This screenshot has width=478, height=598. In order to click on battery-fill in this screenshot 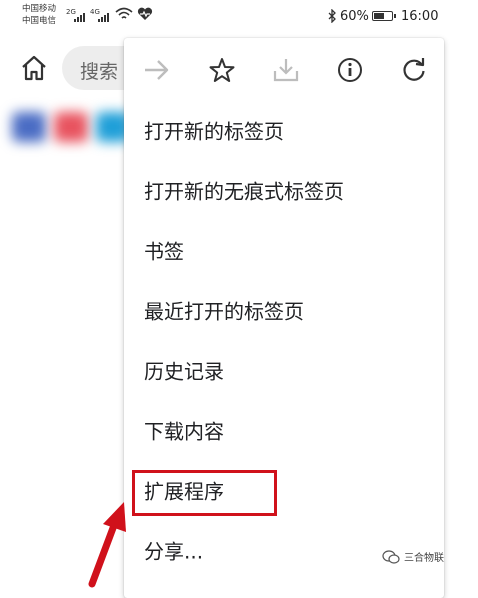, I will do `click(379, 16)`.